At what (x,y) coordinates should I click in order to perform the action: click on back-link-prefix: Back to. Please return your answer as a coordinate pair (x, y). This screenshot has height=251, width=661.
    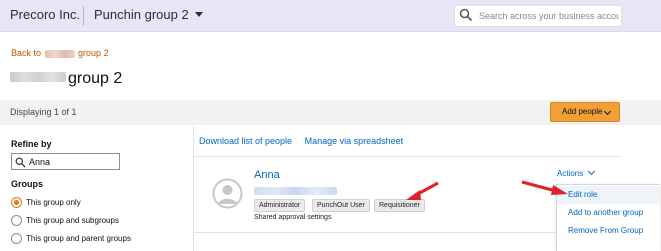
    Looking at the image, I should click on (26, 53).